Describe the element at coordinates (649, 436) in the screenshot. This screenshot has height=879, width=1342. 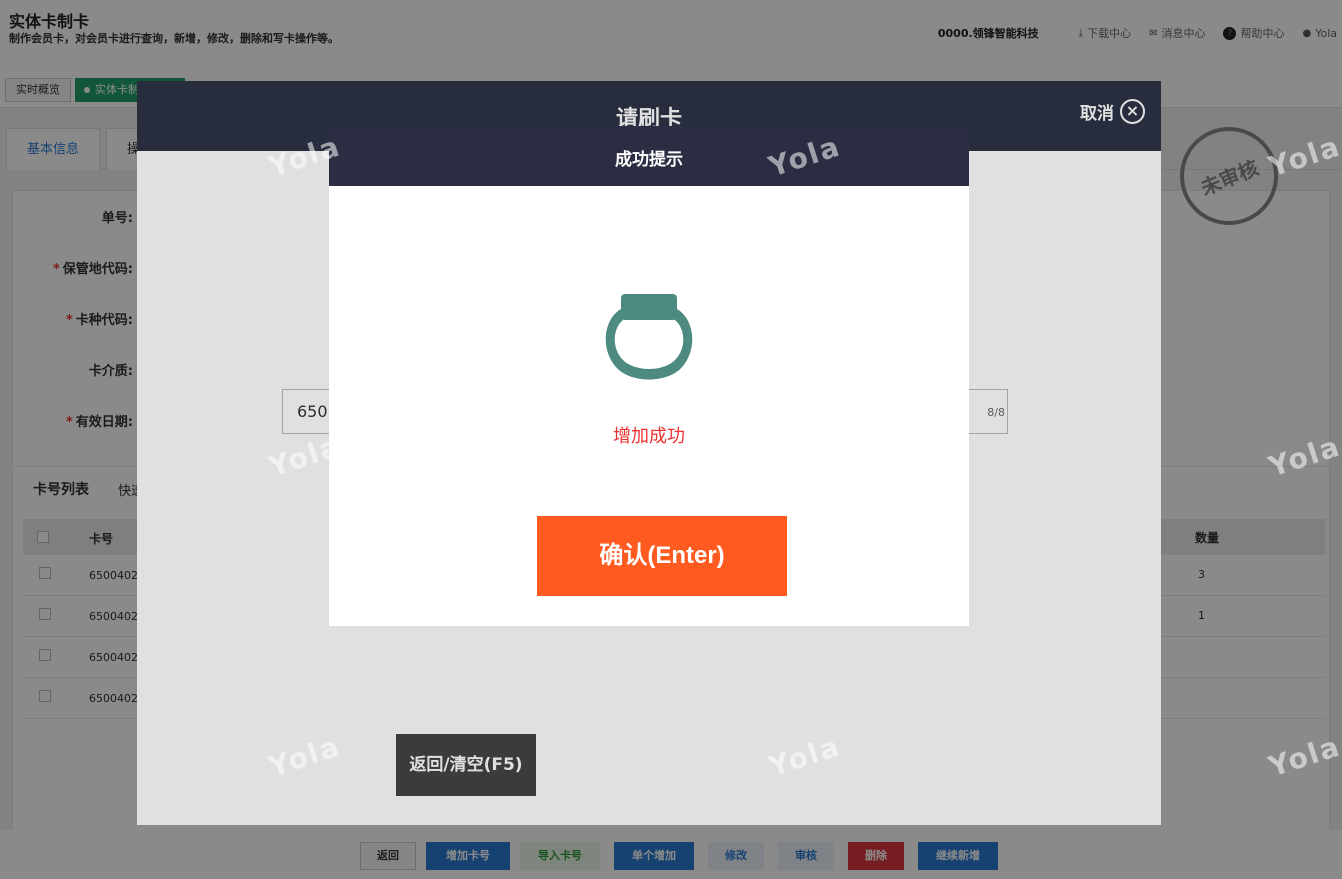
I see `success-message: 增加成功` at that location.